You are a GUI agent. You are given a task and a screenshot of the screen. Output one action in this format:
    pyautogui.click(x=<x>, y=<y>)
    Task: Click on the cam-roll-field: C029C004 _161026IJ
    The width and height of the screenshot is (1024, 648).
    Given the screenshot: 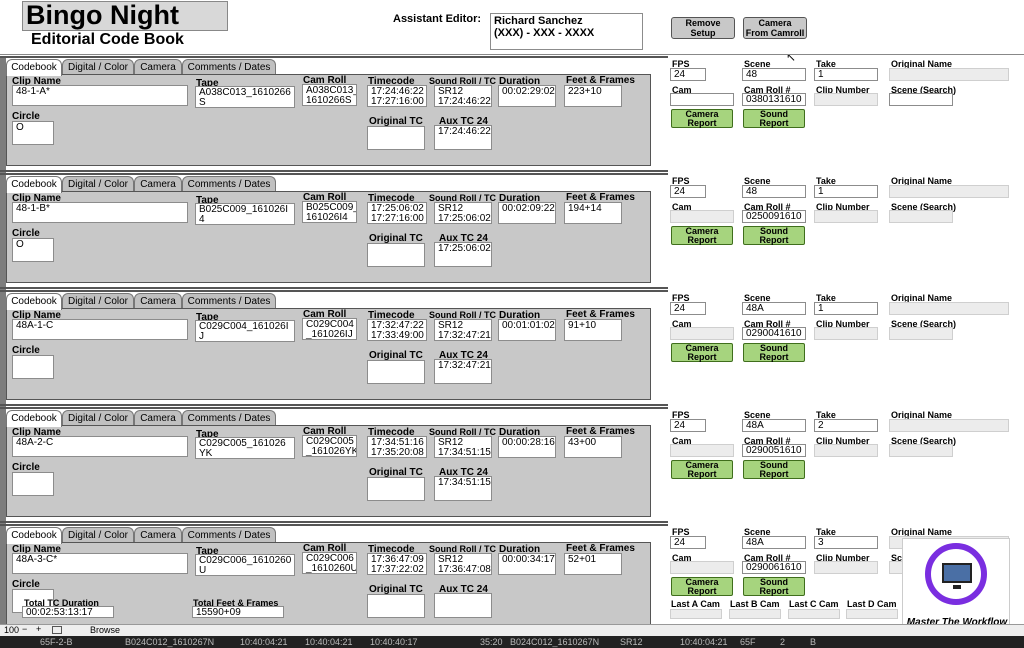 What is the action you would take?
    pyautogui.click(x=329, y=329)
    